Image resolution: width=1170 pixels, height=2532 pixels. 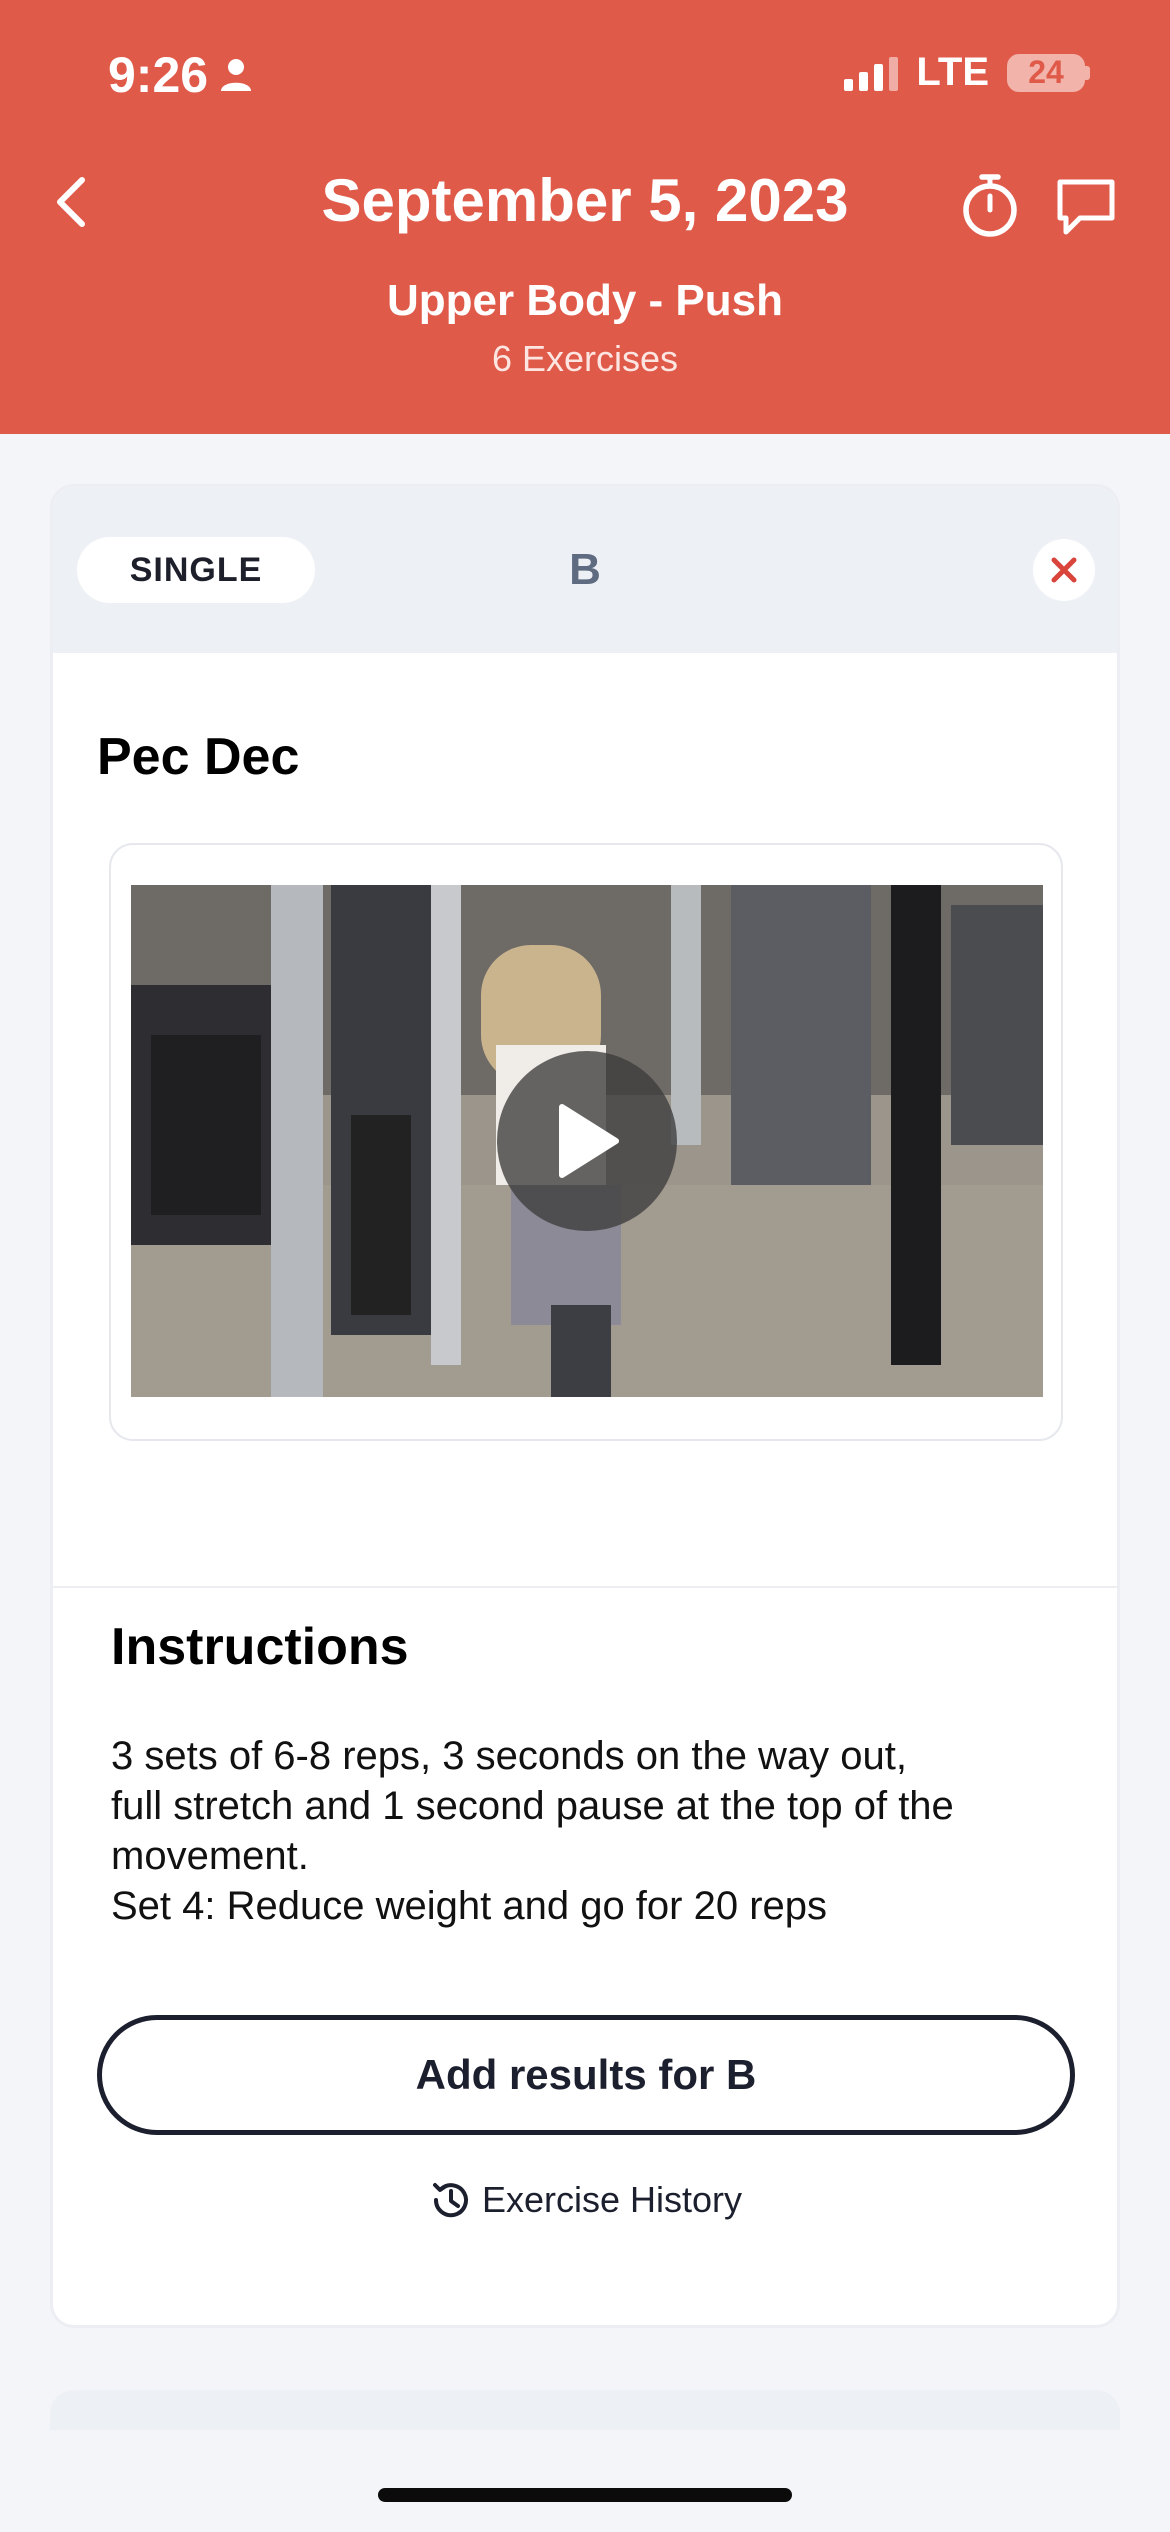 I want to click on exercise-history-link: Exercise History, so click(x=585, y=2200).